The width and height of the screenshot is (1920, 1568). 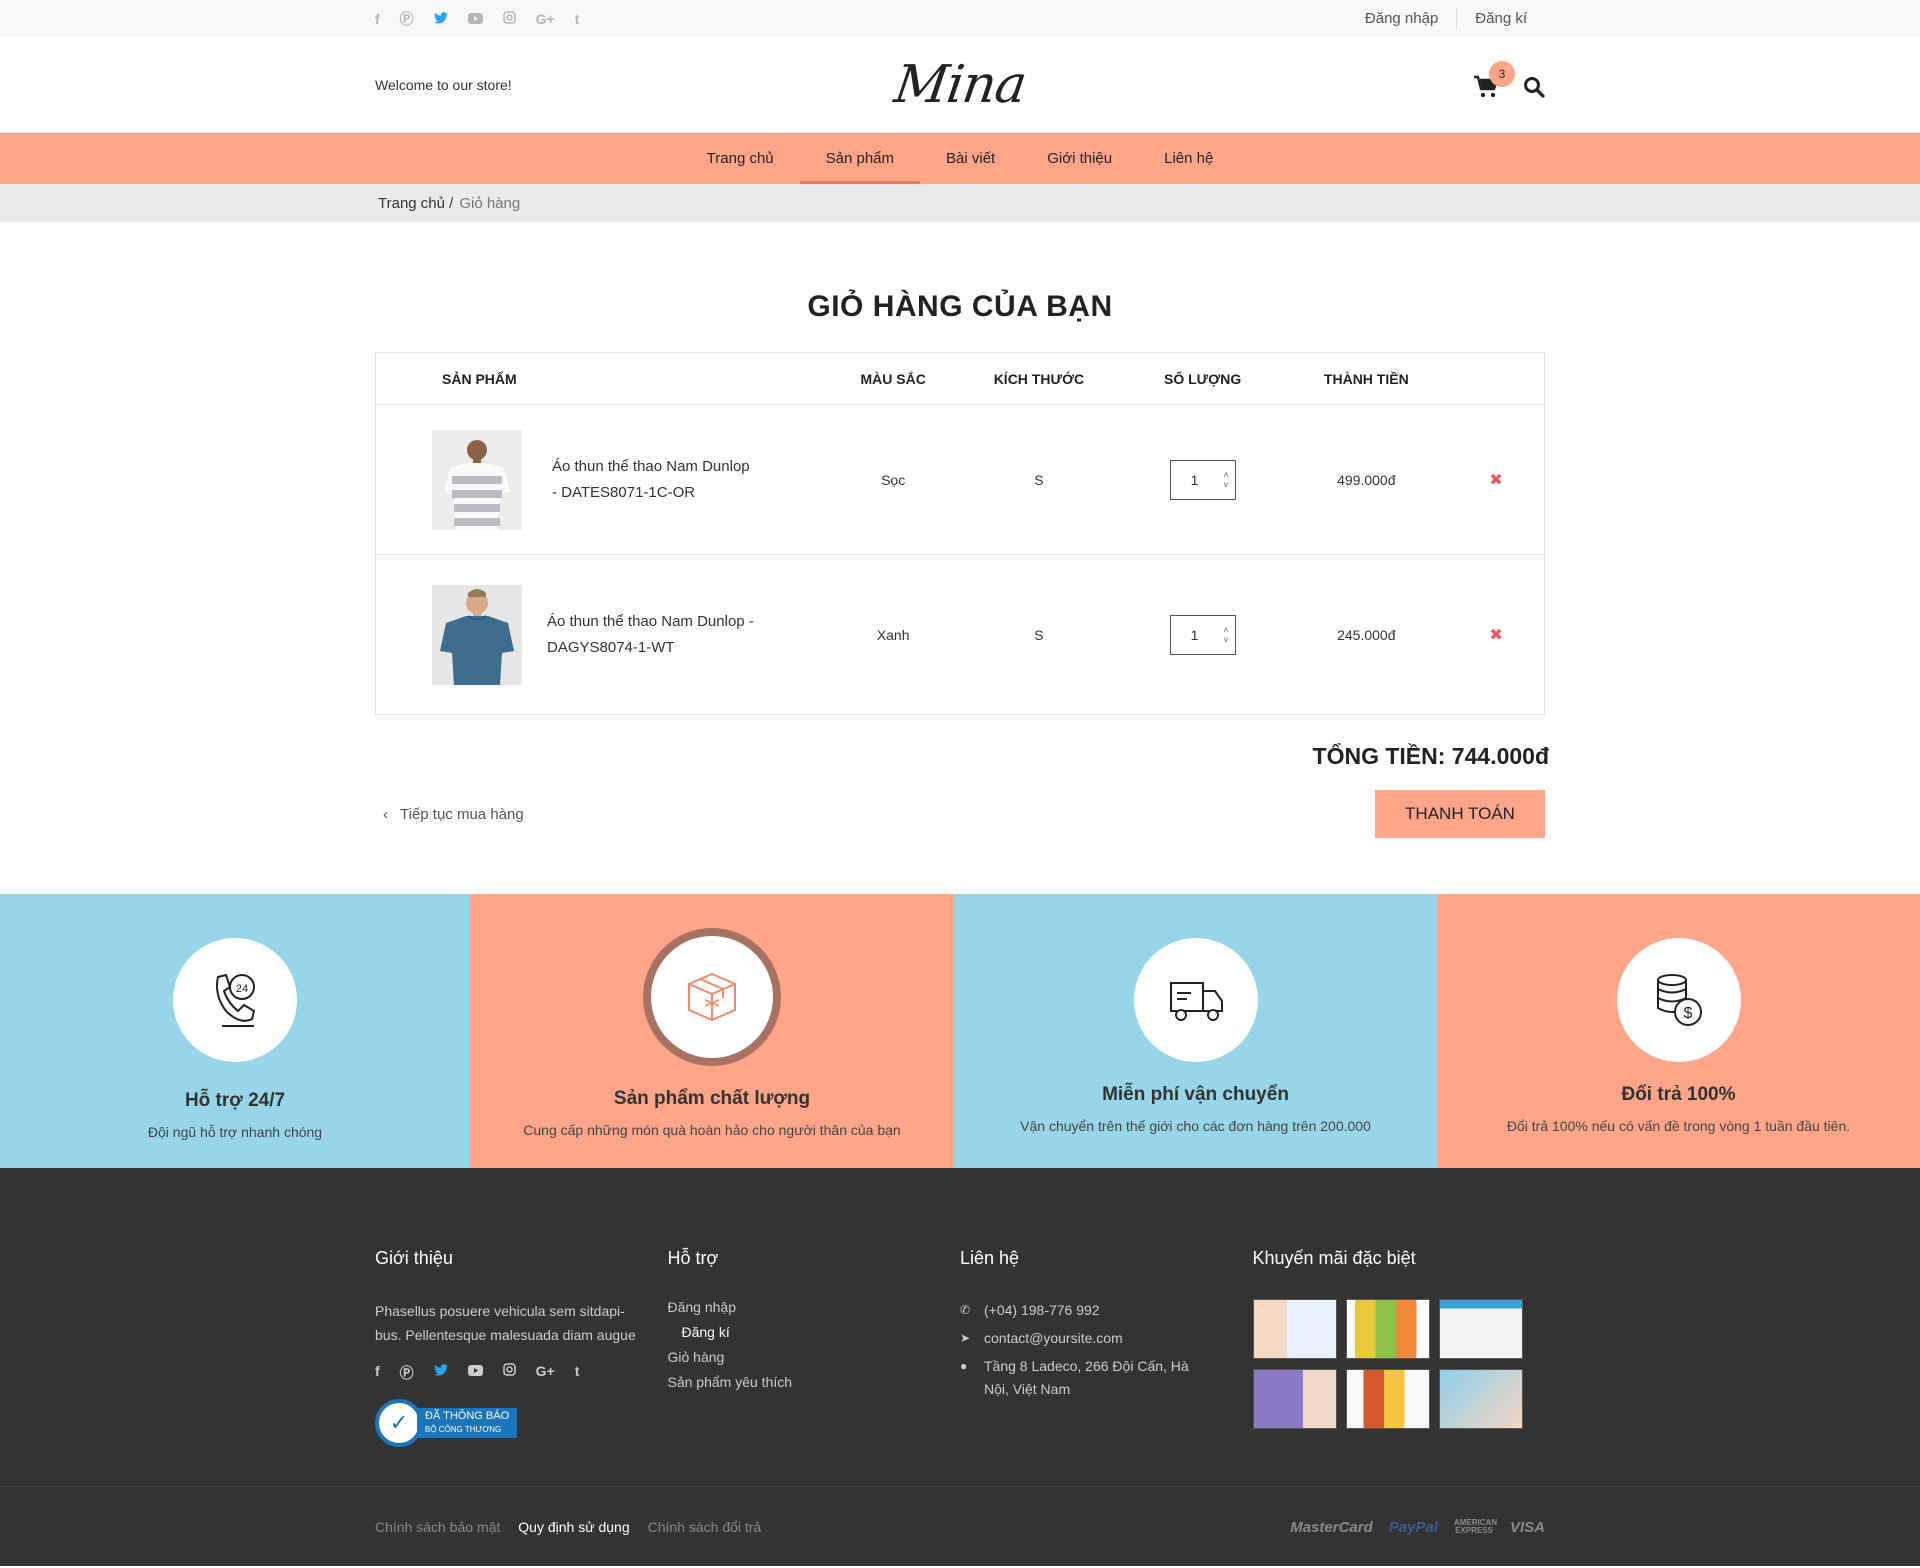 What do you see at coordinates (964, 1366) in the screenshot?
I see `map-pin-icon: ●` at bounding box center [964, 1366].